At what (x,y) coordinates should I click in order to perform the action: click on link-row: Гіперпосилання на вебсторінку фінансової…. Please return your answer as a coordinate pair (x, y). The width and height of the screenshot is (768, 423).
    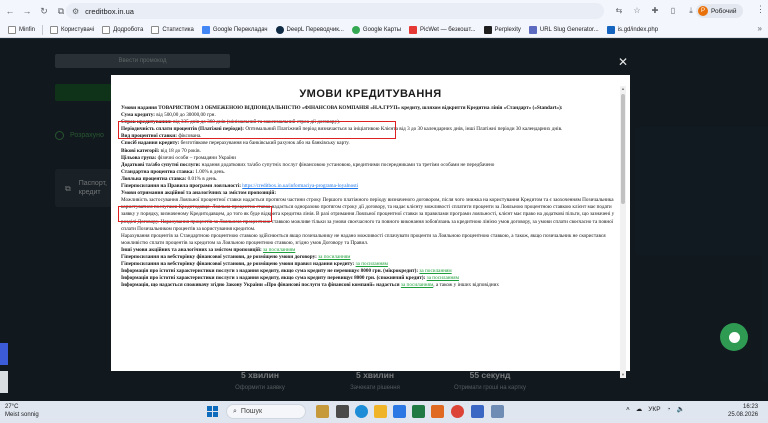
    Looking at the image, I should click on (236, 256).